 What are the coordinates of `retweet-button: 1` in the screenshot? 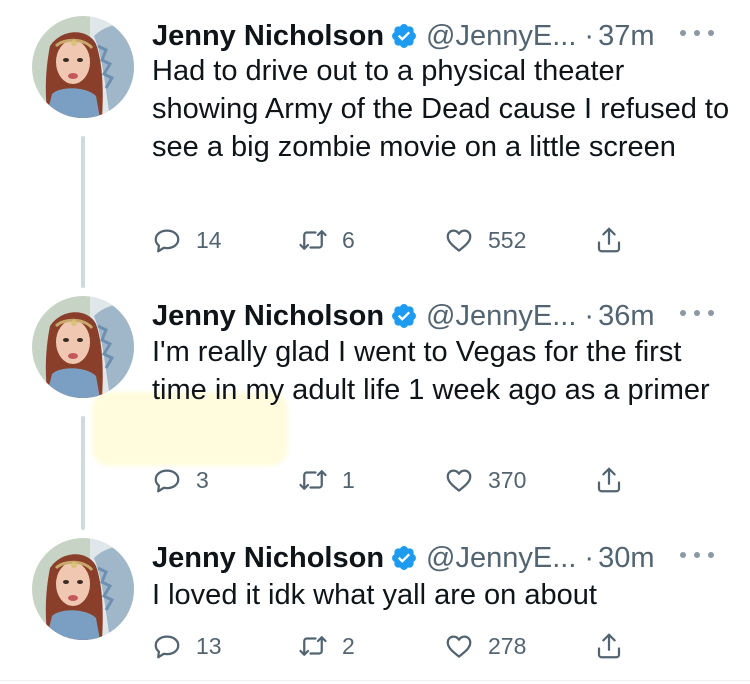 It's located at (326, 480).